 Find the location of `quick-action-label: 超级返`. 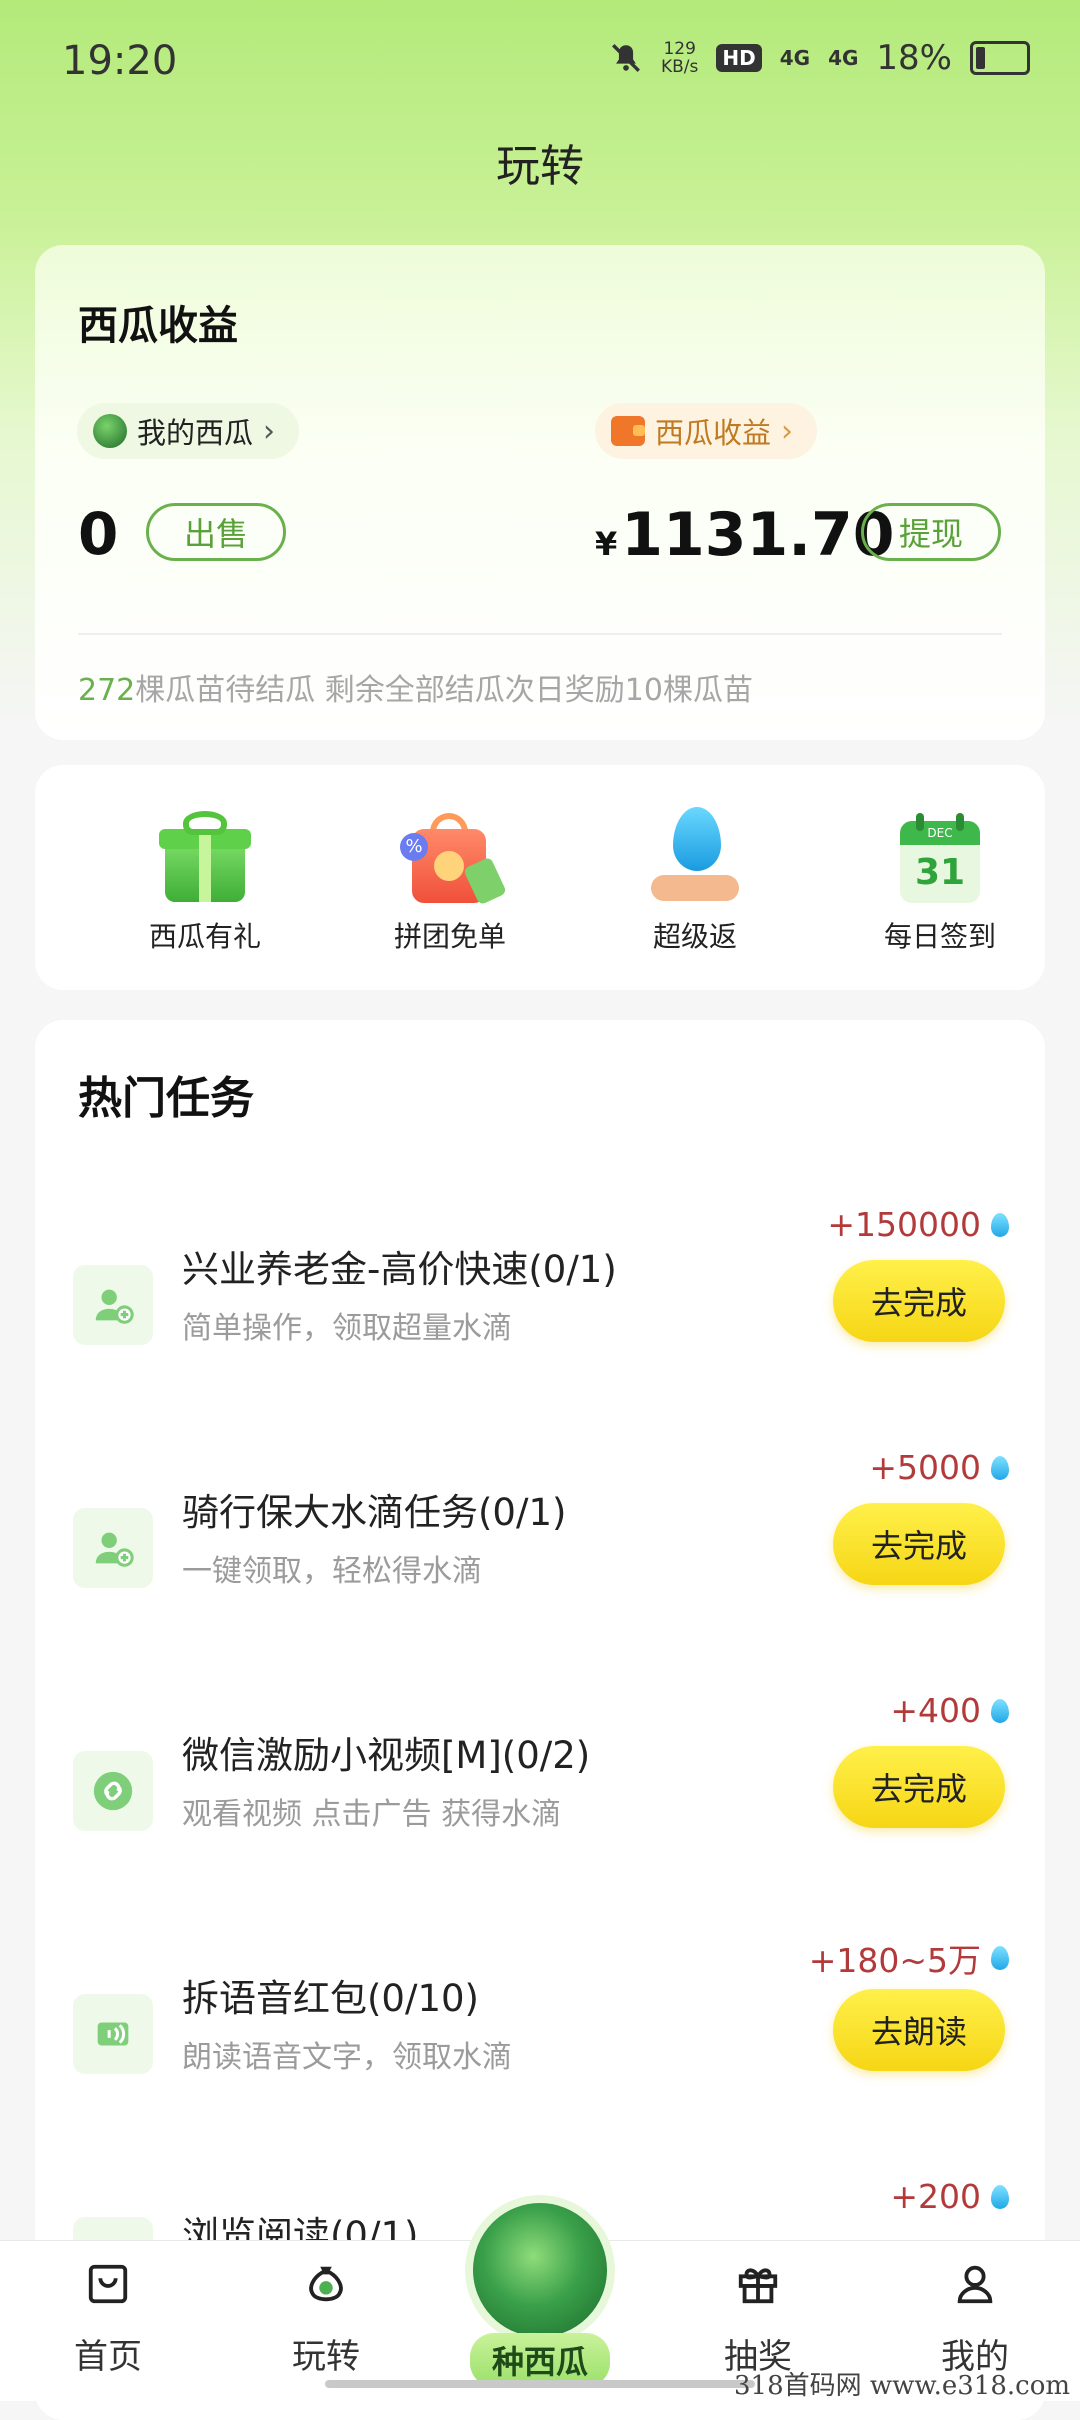

quick-action-label: 超级返 is located at coordinates (694, 936).